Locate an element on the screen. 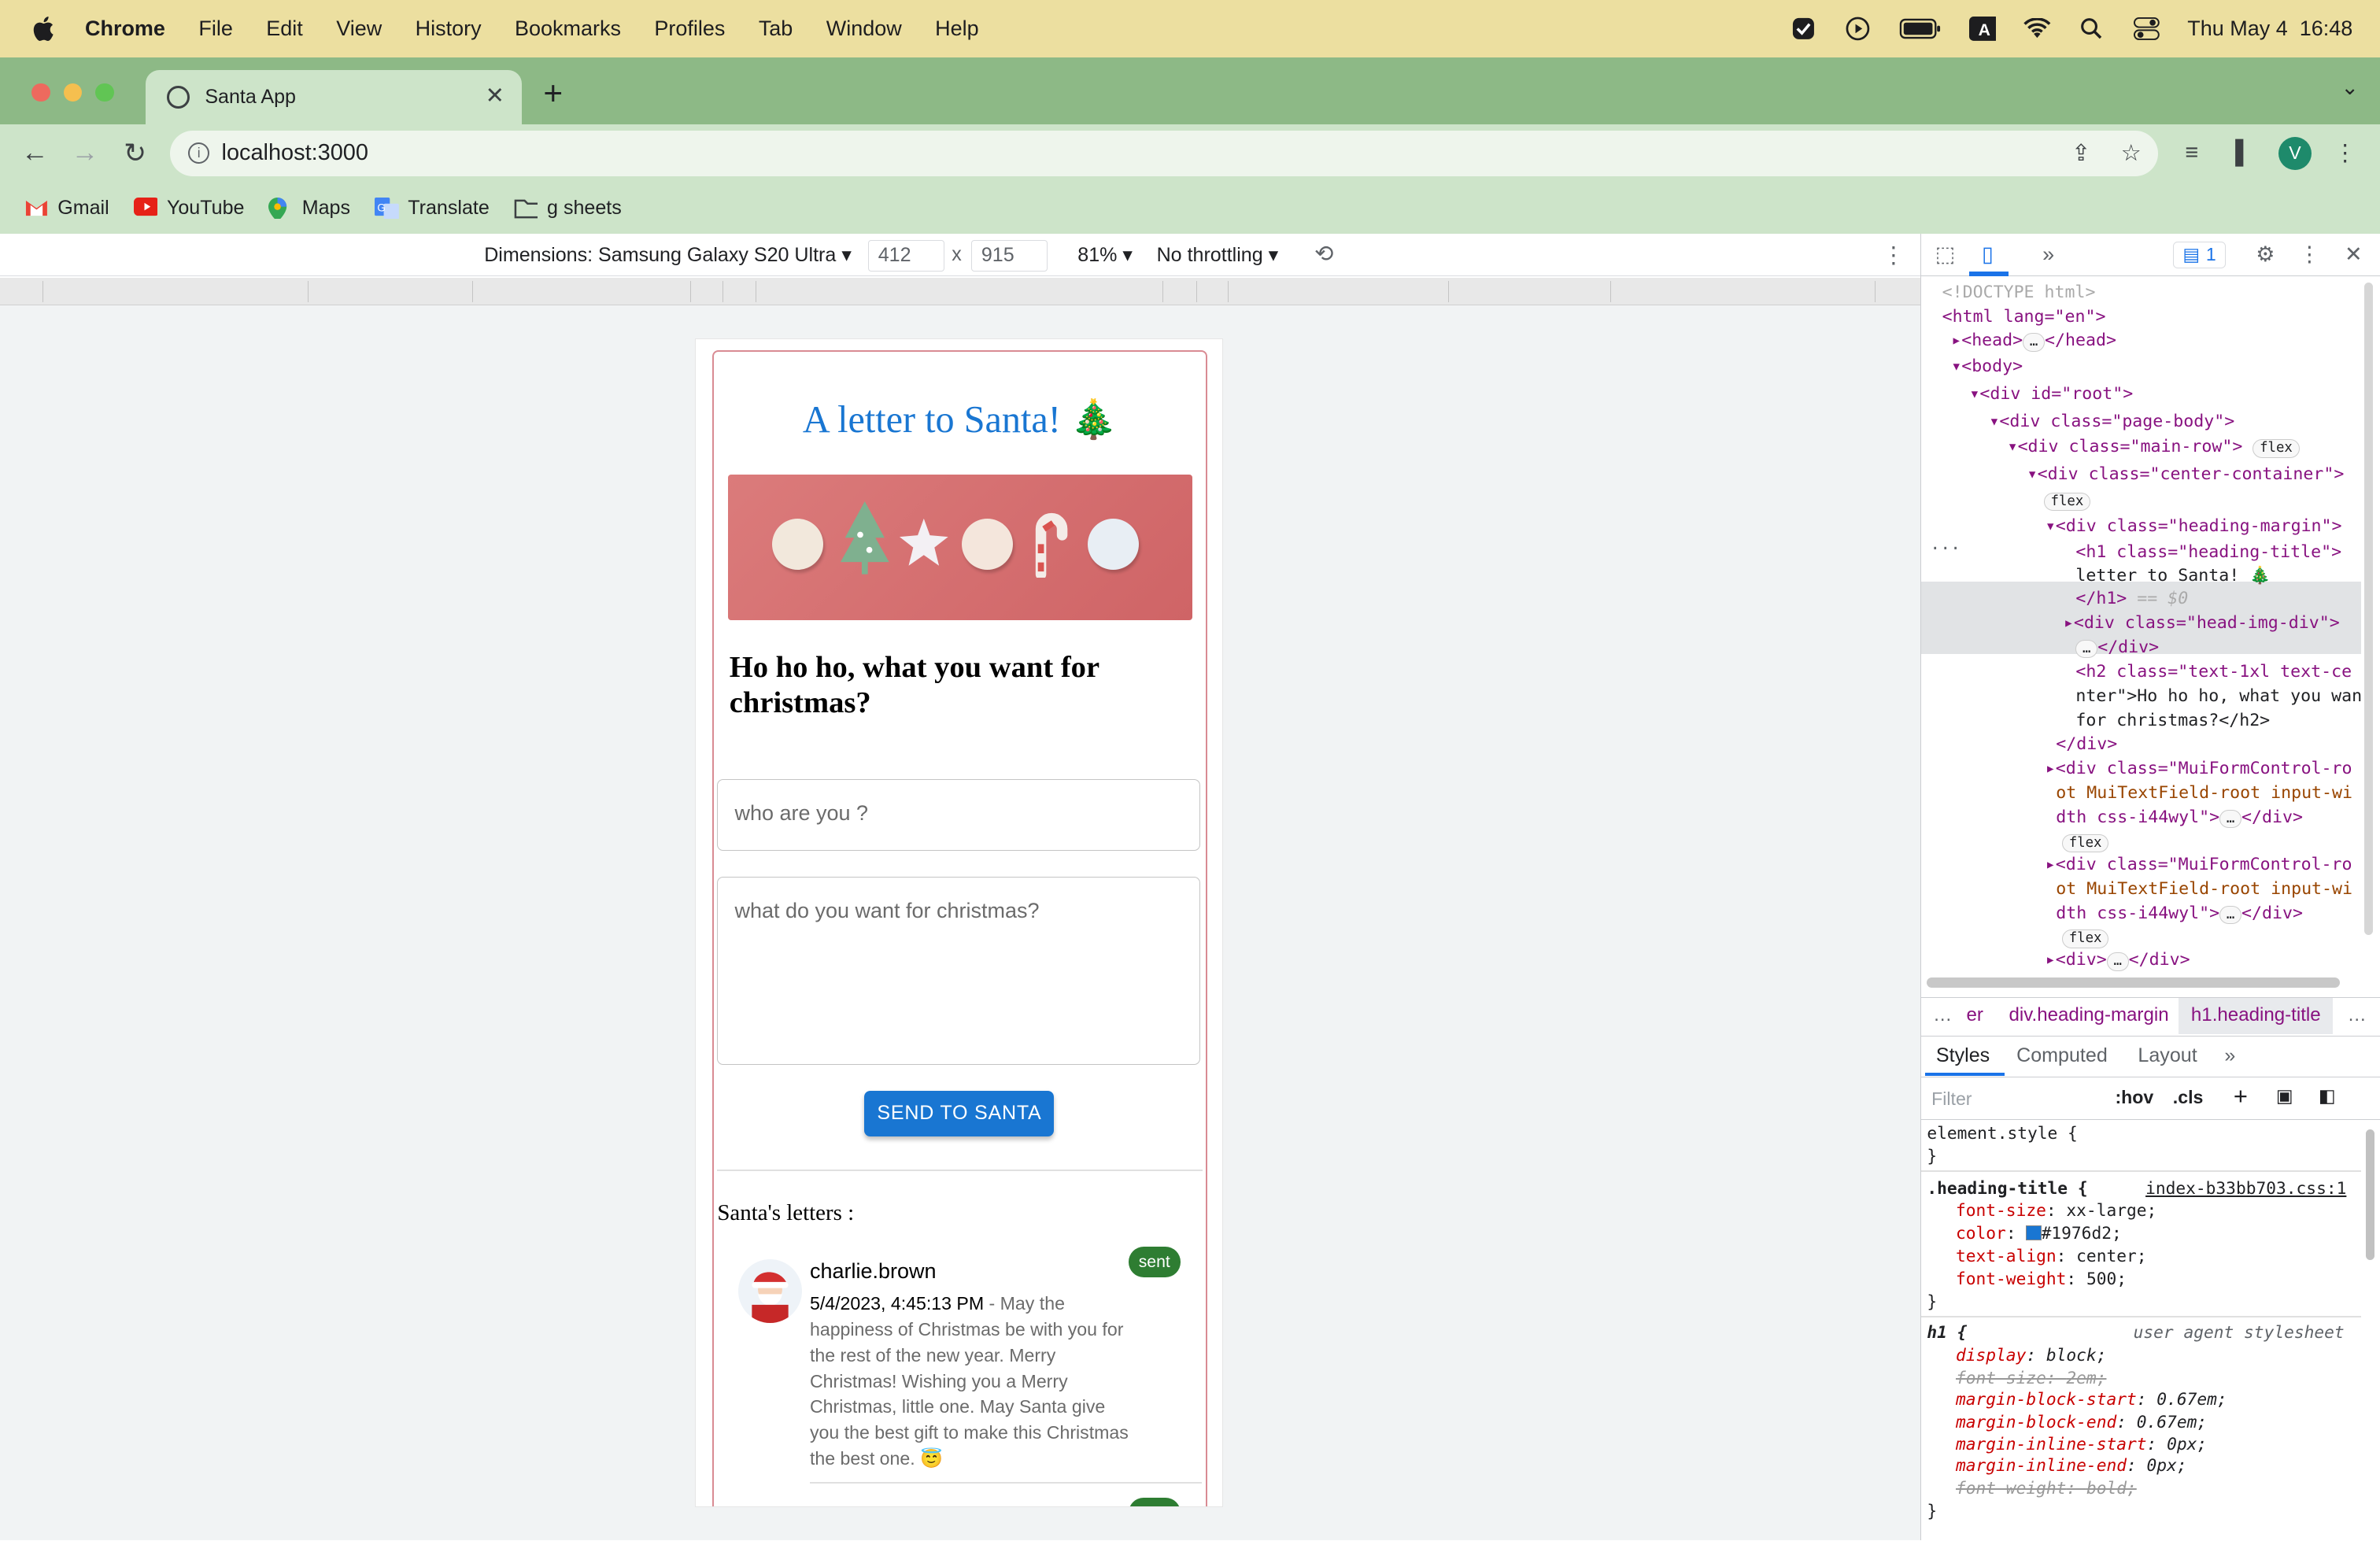 The image size is (2380, 1541). menu-view: View is located at coordinates (359, 29).